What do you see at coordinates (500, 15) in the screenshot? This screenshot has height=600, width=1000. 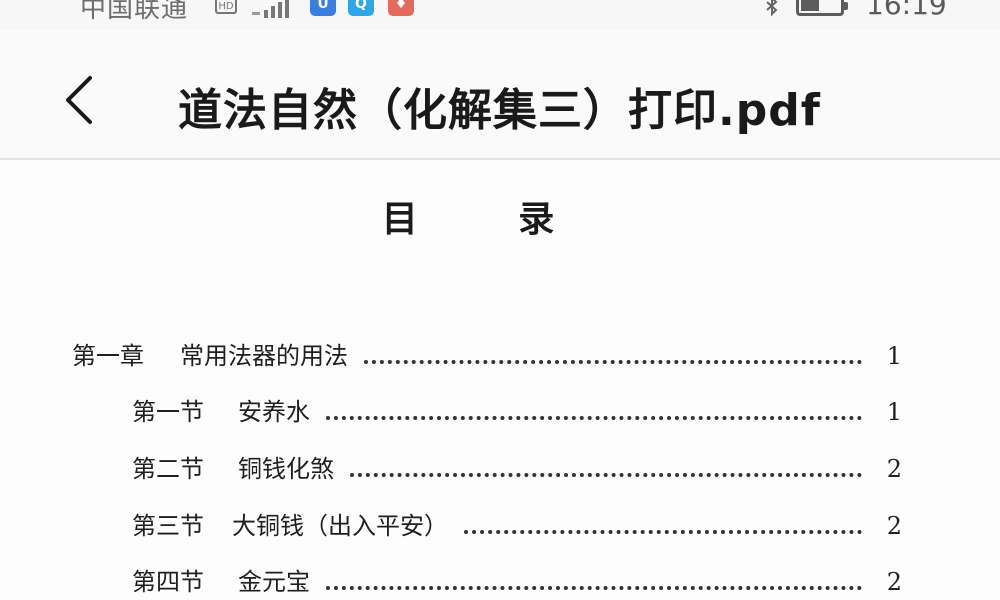 I see `status-bar: 中国联通 HD U Q ♦ 16:19` at bounding box center [500, 15].